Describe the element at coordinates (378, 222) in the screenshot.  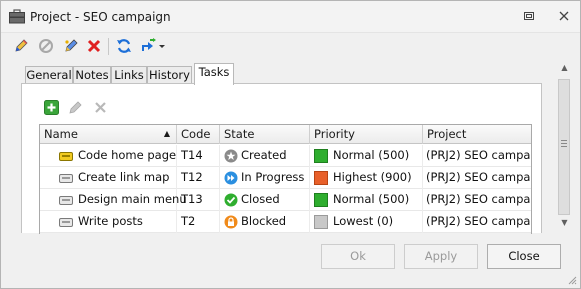
I see `task-priority: Lowest (0)` at that location.